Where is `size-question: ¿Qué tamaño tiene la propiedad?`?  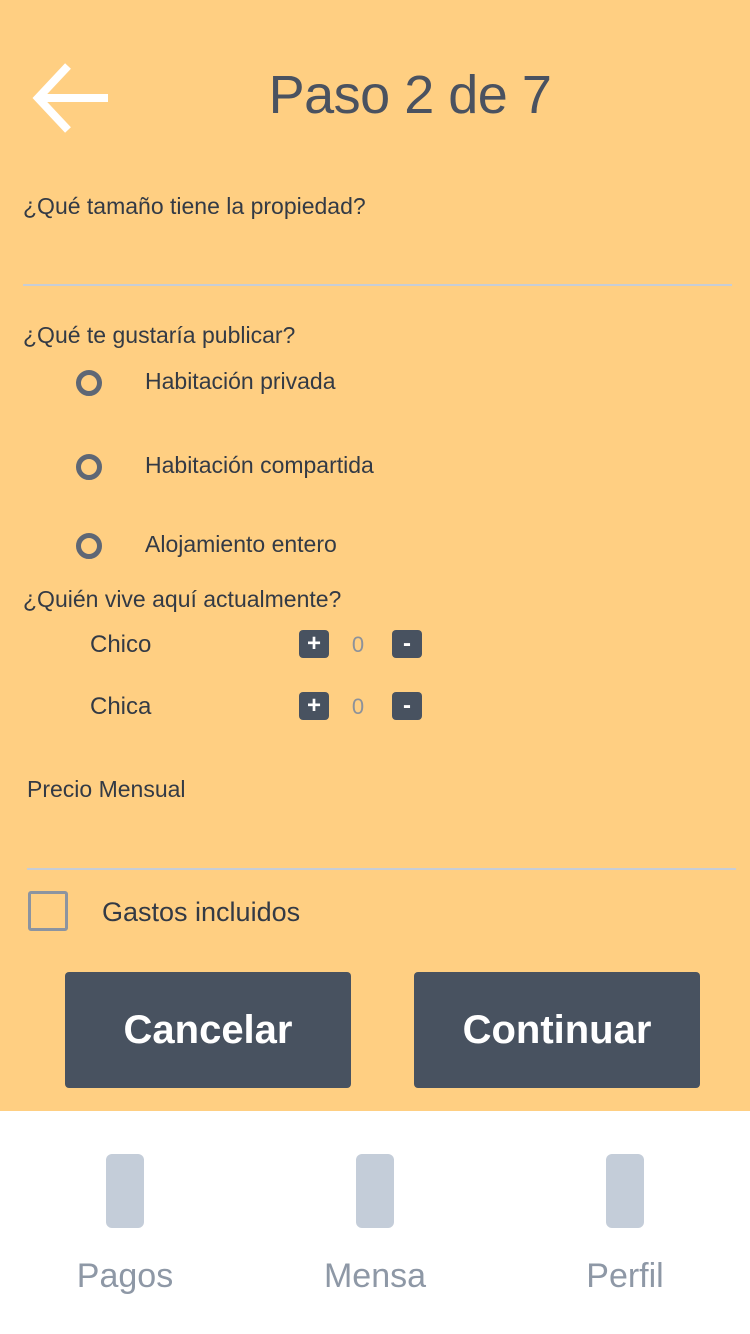 size-question: ¿Qué tamaño tiene la propiedad? is located at coordinates (194, 206).